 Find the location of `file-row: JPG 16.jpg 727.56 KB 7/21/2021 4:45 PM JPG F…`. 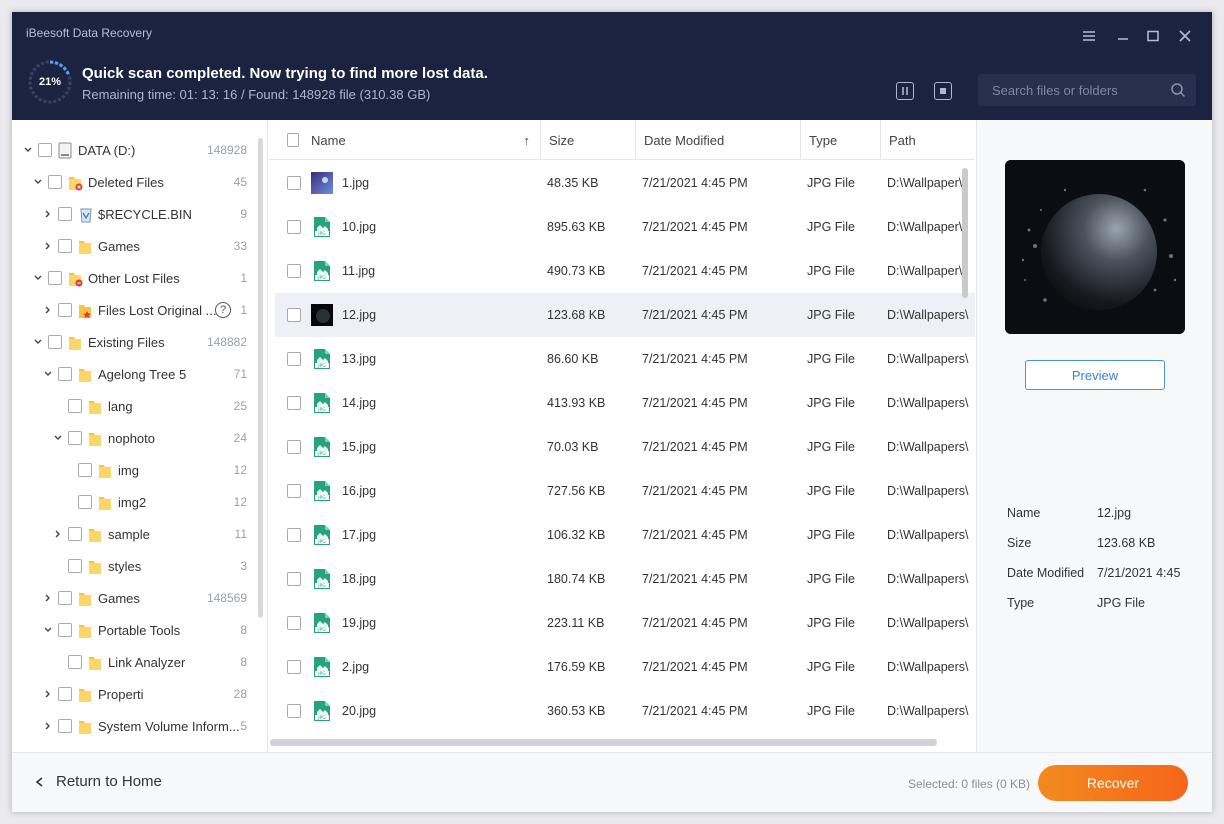

file-row: JPG 16.jpg 727.56 KB 7/21/2021 4:45 PM JPG F… is located at coordinates (625, 491).